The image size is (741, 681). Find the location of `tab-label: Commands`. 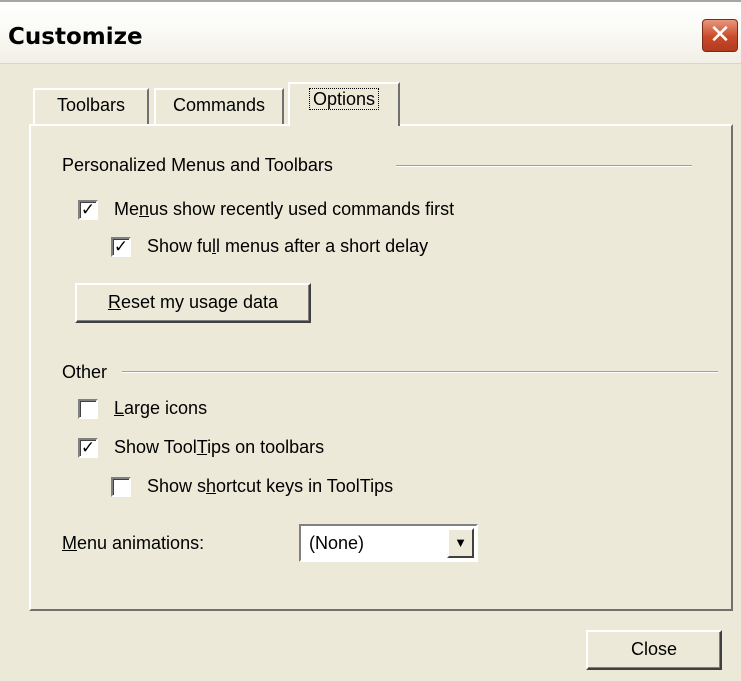

tab-label: Commands is located at coordinates (219, 105).